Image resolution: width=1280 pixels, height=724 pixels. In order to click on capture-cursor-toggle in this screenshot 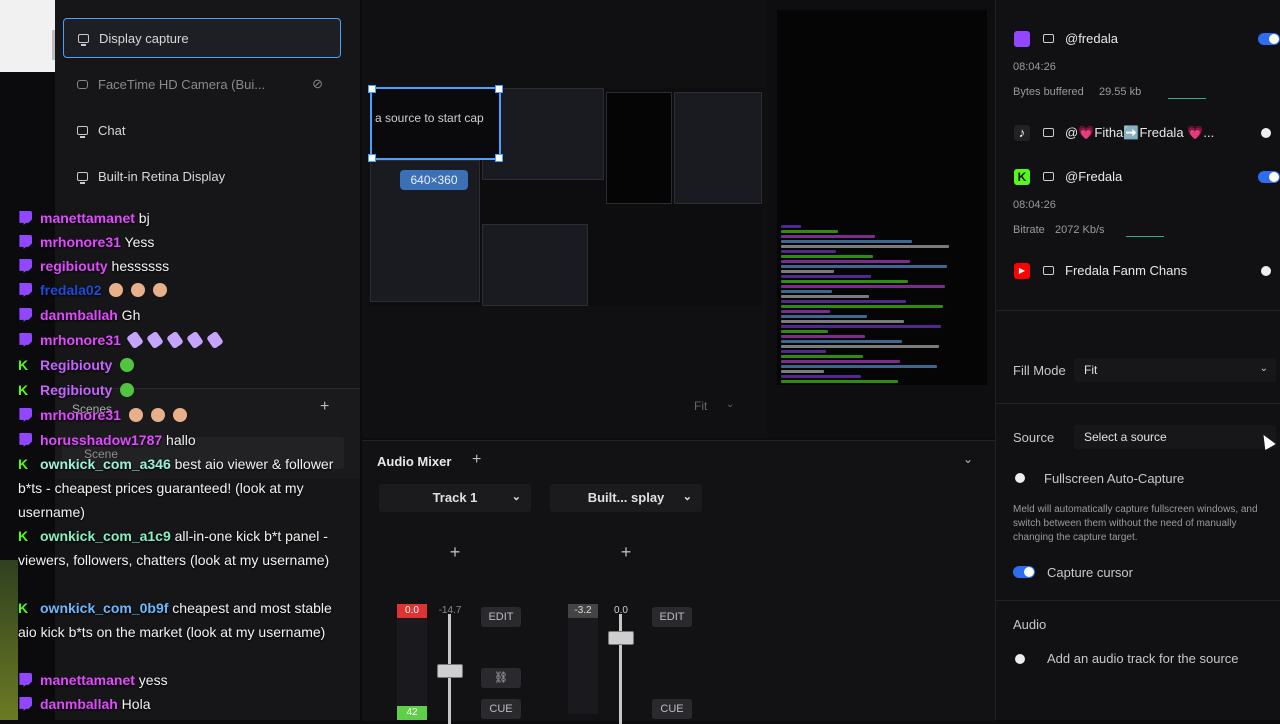, I will do `click(1024, 572)`.